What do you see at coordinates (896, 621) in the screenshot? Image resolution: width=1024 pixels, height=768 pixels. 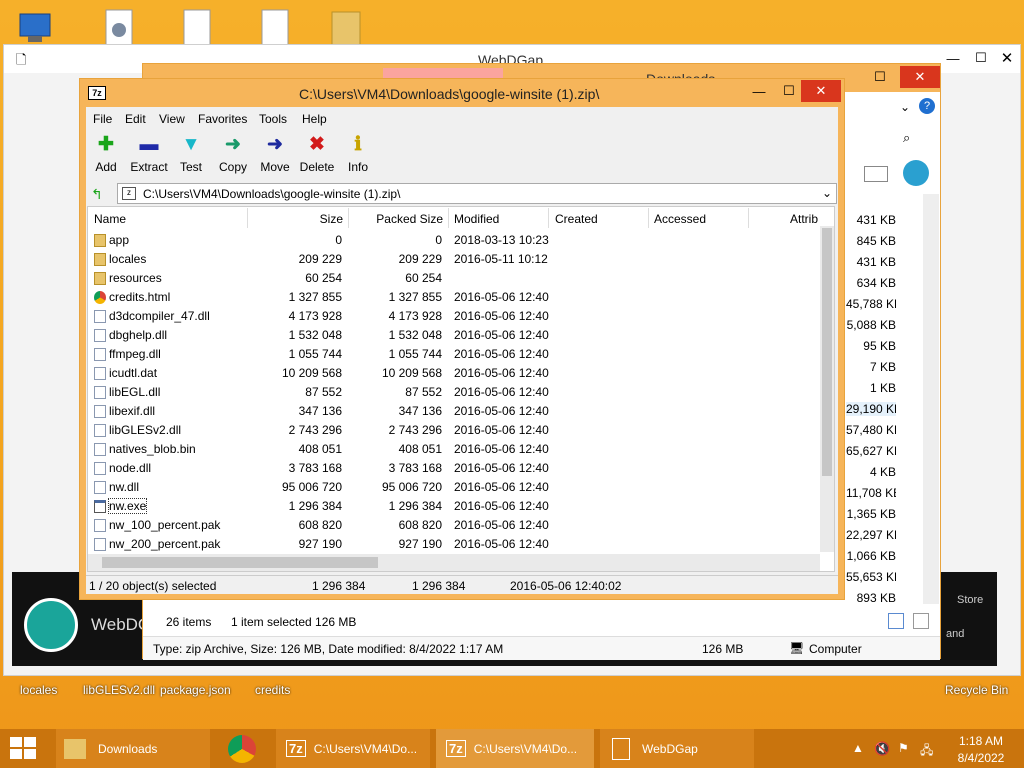 I see `details-view-icon` at bounding box center [896, 621].